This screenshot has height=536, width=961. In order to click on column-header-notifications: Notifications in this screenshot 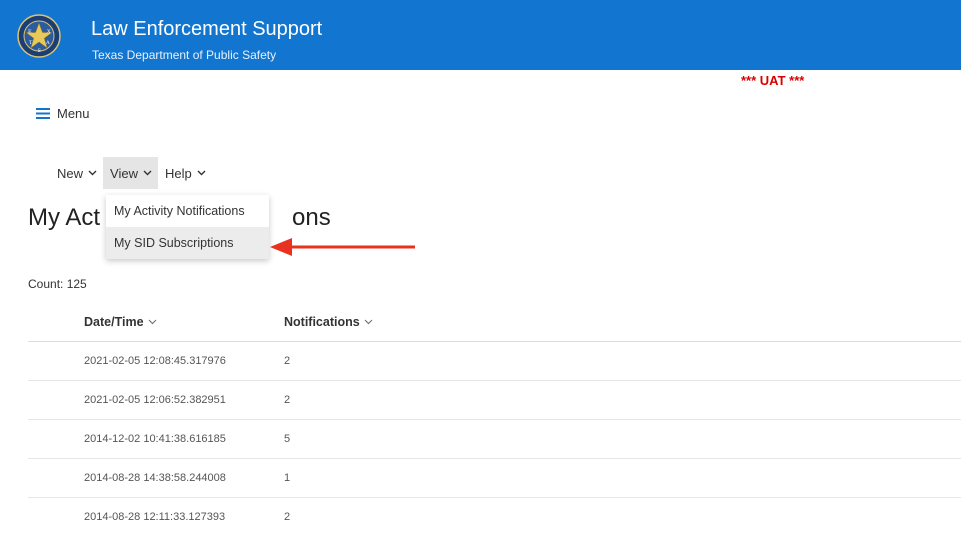, I will do `click(328, 322)`.